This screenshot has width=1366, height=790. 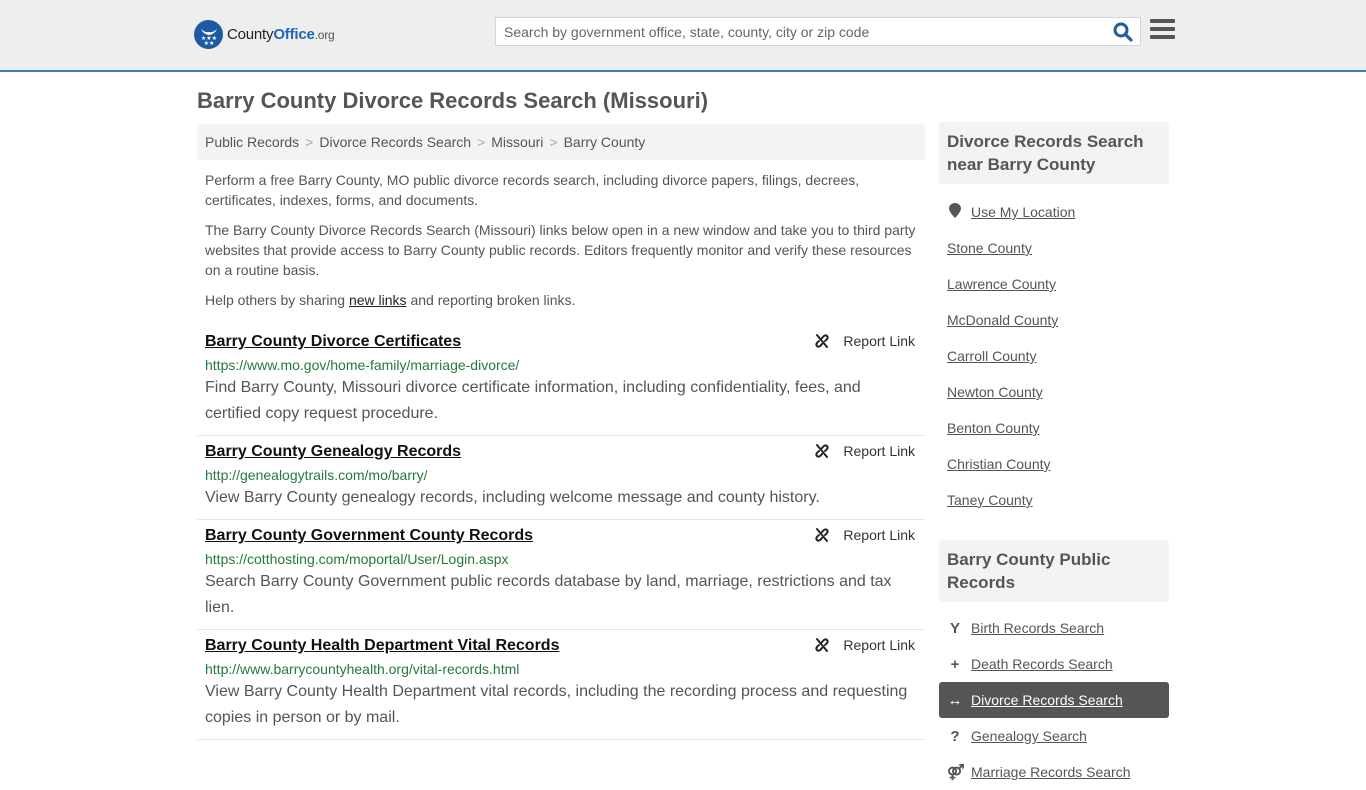 I want to click on result-title-link: Barry County Government County Records, so click(x=369, y=536).